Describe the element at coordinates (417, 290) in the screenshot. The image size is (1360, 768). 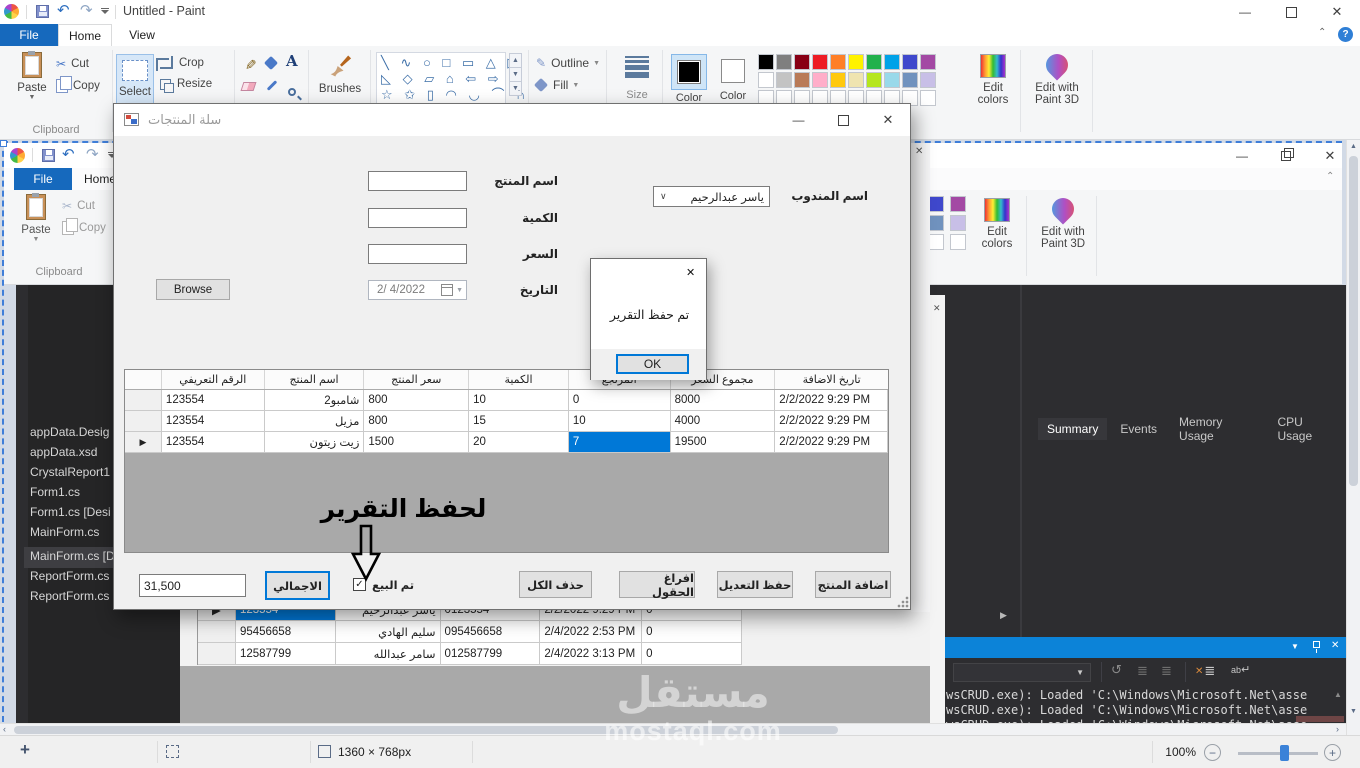
I see `date-picker: 2/ 4/2022 ▼` at that location.